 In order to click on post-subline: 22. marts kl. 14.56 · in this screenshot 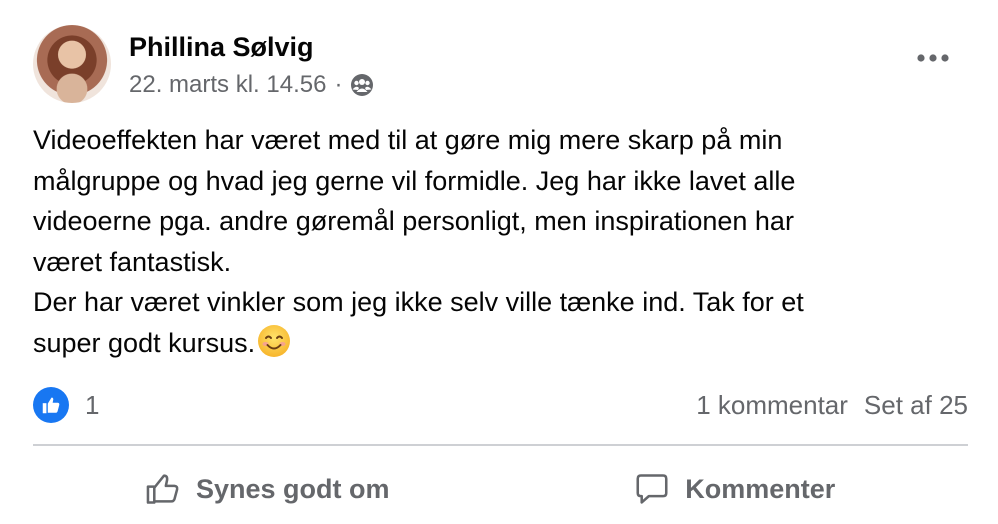, I will do `click(251, 85)`.